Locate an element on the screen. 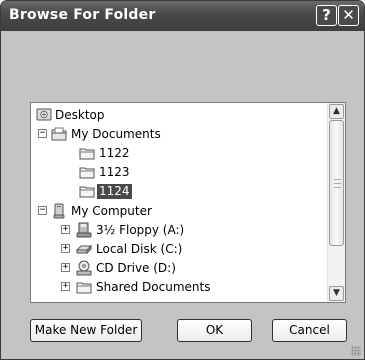  scroll-down-button: ▼ is located at coordinates (336, 293).